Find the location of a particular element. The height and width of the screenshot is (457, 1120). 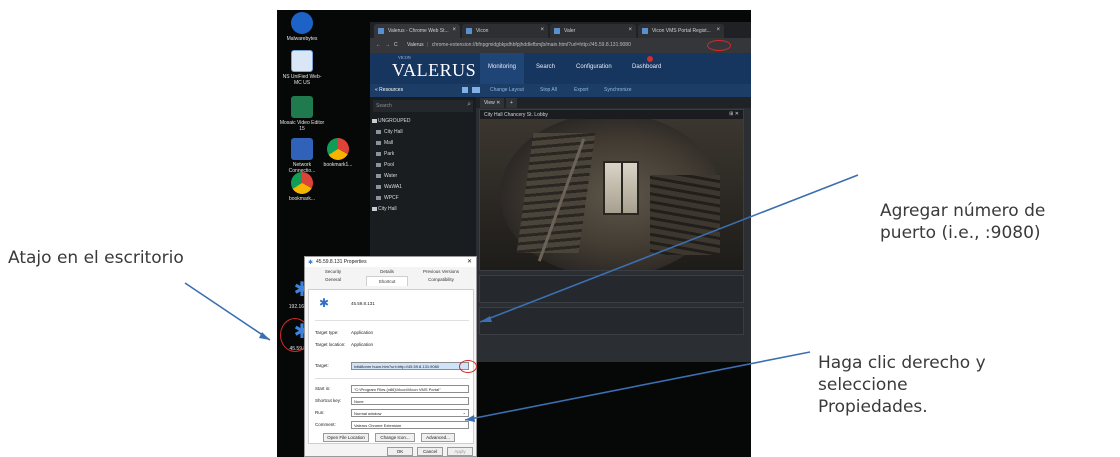

nav-dashboard: Dashboard is located at coordinates (646, 67).